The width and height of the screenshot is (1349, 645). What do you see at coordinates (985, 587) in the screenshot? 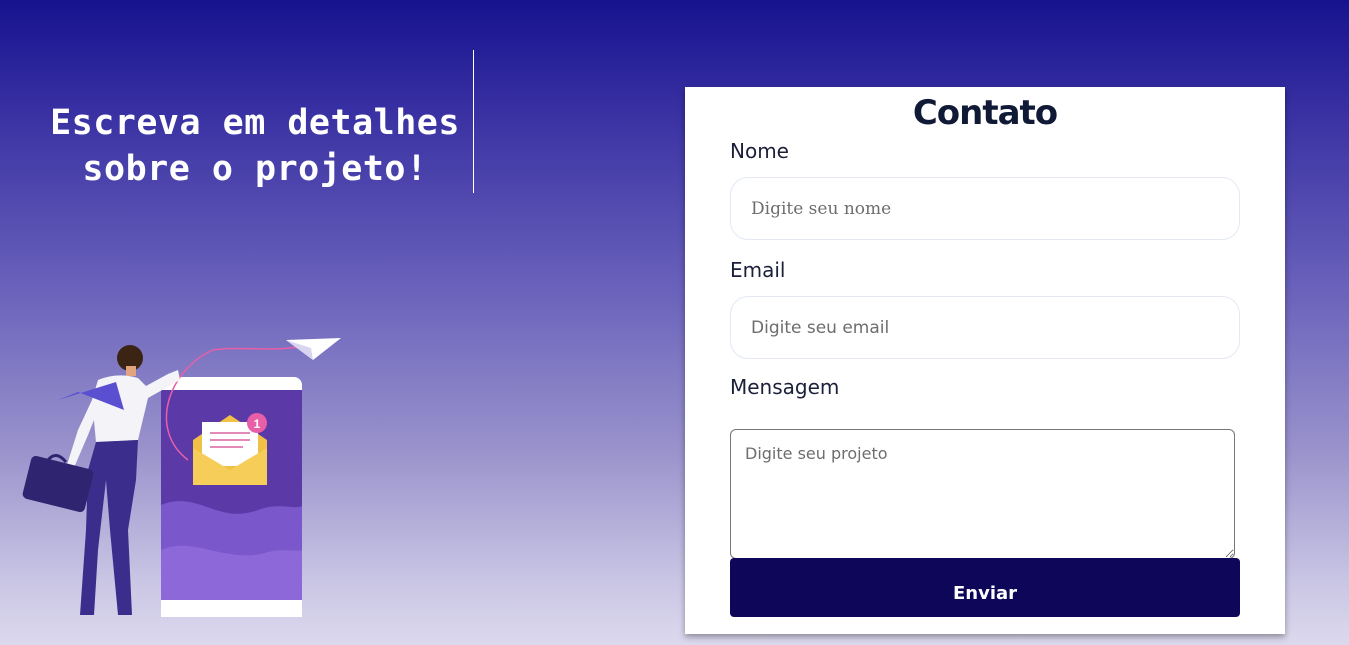
I see `send-button: Enviar` at bounding box center [985, 587].